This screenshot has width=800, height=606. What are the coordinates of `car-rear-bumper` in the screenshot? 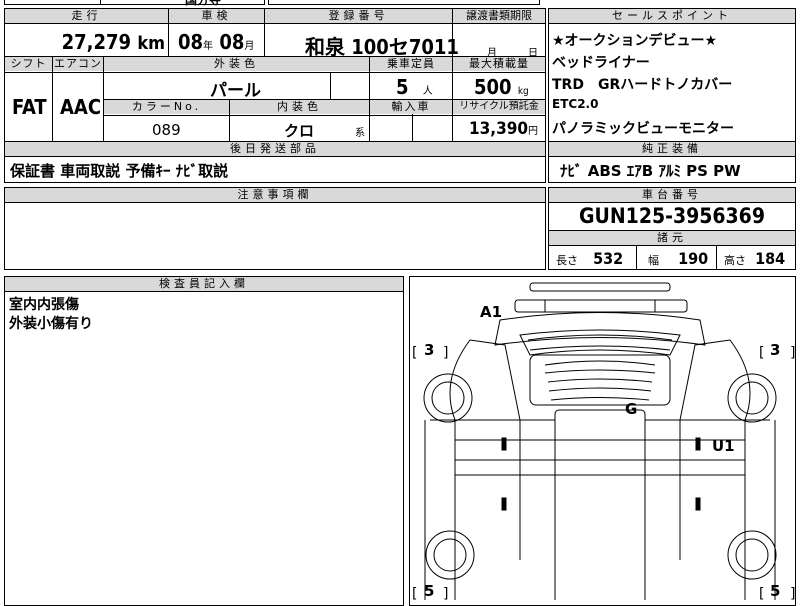 It's located at (600, 287).